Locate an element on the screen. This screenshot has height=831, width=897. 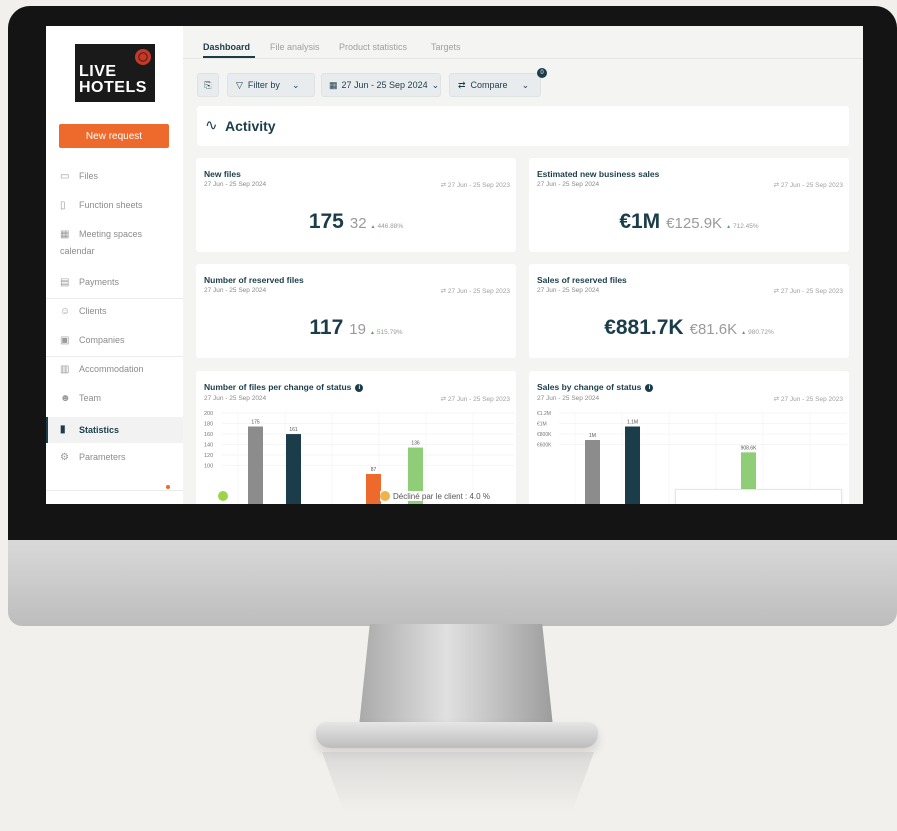
sidebar-item-statistics: ▮ Statistics is located at coordinates (114, 430).